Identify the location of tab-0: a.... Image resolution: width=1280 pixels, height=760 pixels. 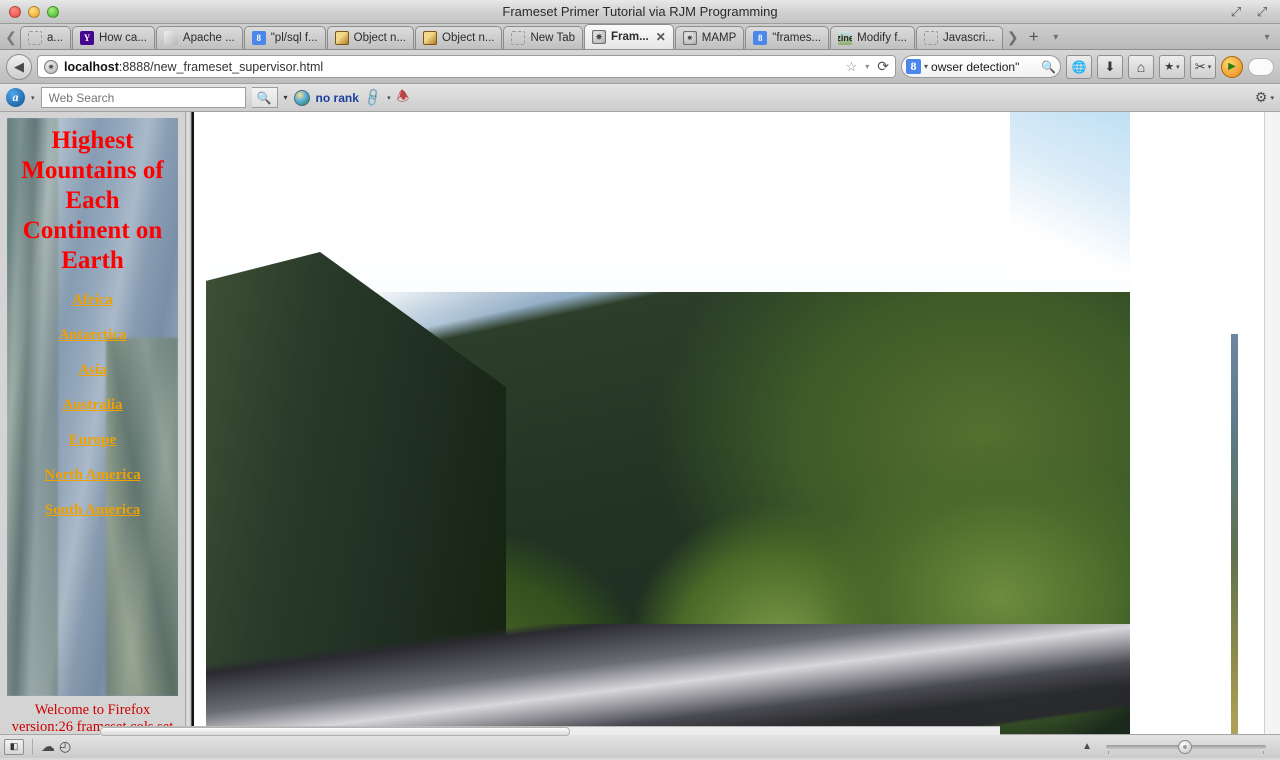
(45, 37).